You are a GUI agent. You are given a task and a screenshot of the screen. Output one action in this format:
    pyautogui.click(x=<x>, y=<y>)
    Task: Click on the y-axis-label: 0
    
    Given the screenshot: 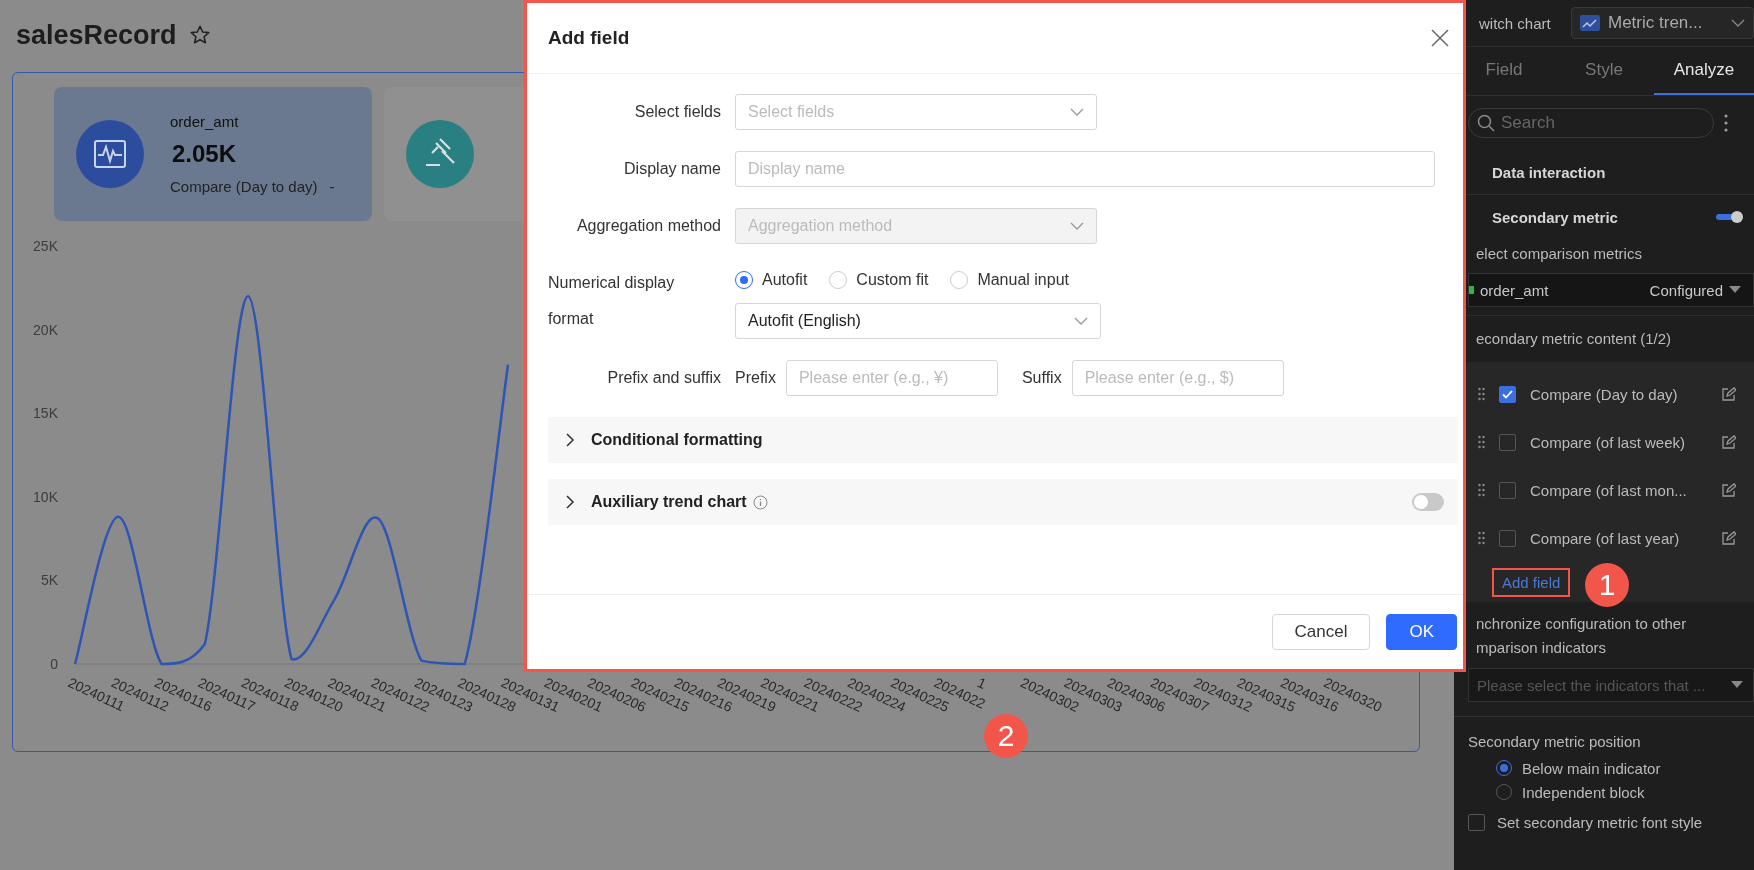 What is the action you would take?
    pyautogui.click(x=54, y=664)
    